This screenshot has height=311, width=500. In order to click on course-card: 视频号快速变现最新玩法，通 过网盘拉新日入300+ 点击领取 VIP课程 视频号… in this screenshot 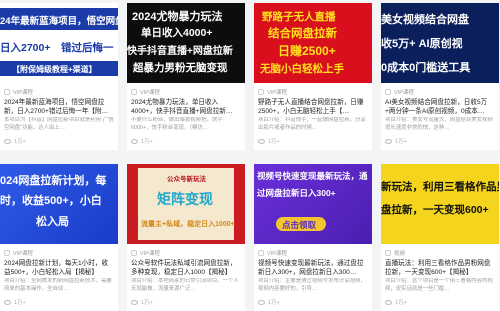, I will do `click(313, 237)`.